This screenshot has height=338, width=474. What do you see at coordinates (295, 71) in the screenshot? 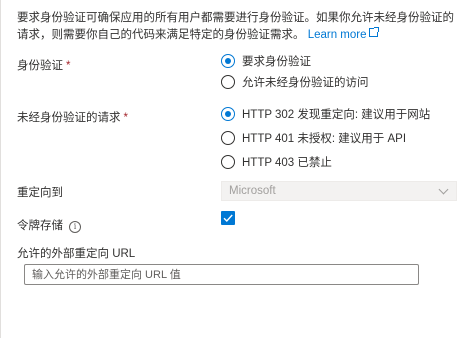
I see `authentication-radio-group: 要求身份验证 允许未经身份验证的访问` at bounding box center [295, 71].